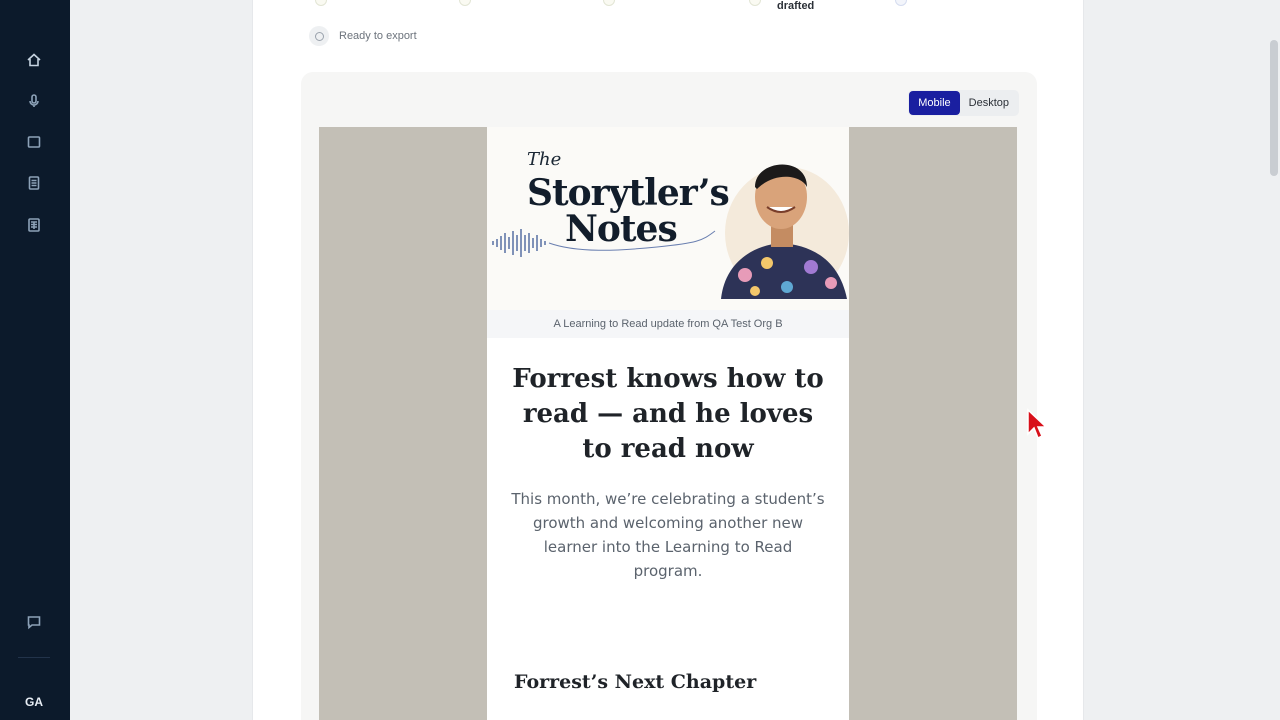  Describe the element at coordinates (34, 622) in the screenshot. I see `chat-icon` at that location.